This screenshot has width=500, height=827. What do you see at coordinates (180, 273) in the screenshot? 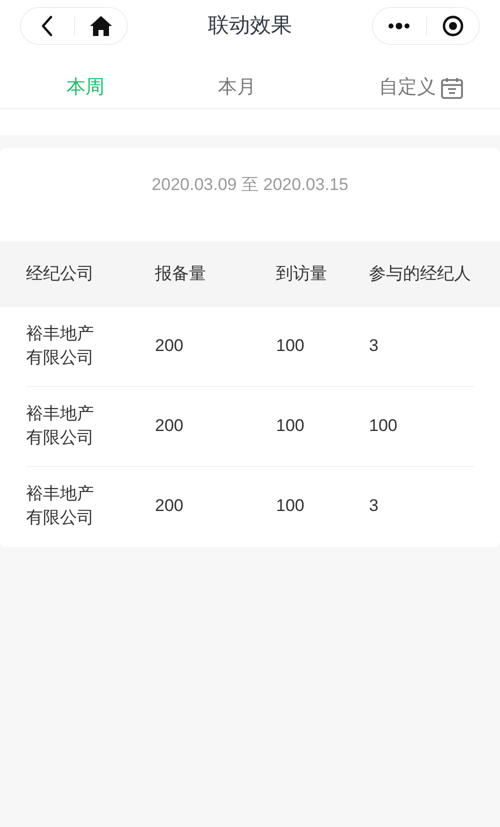
I see `column-header: 报备量` at bounding box center [180, 273].